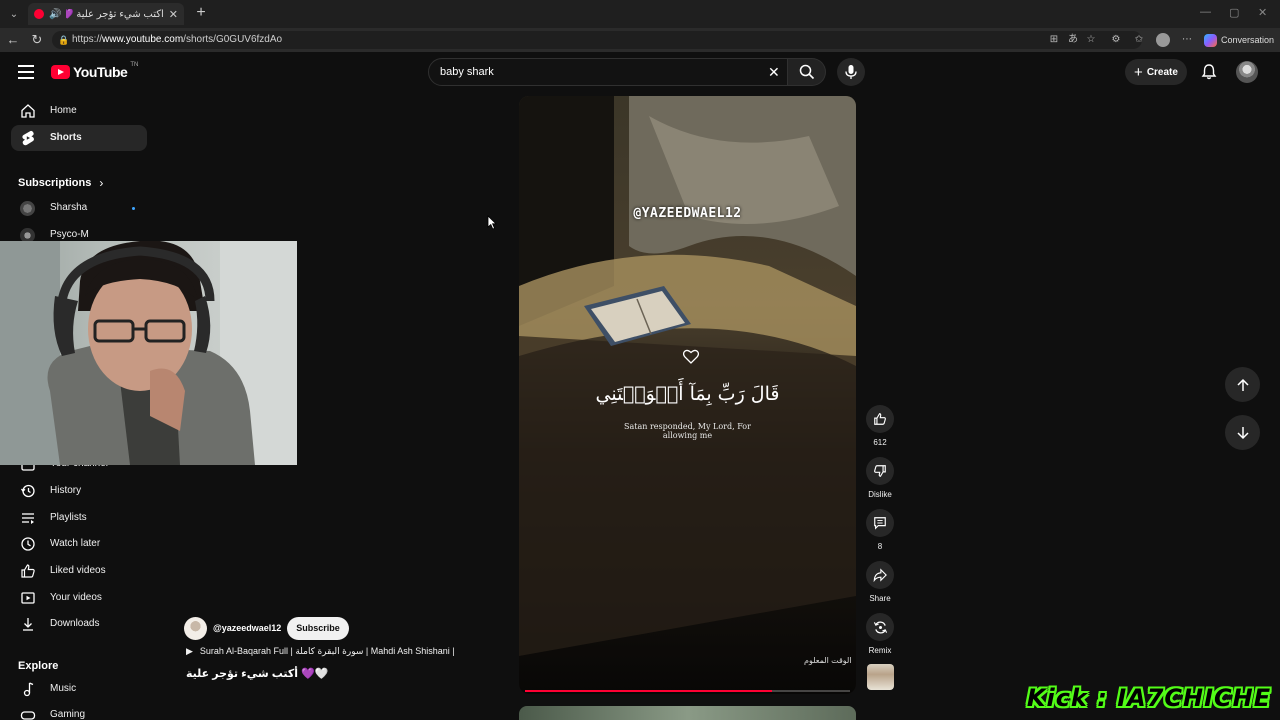 The width and height of the screenshot is (1280, 720). Describe the element at coordinates (247, 628) in the screenshot. I see `channel-name: @yazeedwael12` at that location.